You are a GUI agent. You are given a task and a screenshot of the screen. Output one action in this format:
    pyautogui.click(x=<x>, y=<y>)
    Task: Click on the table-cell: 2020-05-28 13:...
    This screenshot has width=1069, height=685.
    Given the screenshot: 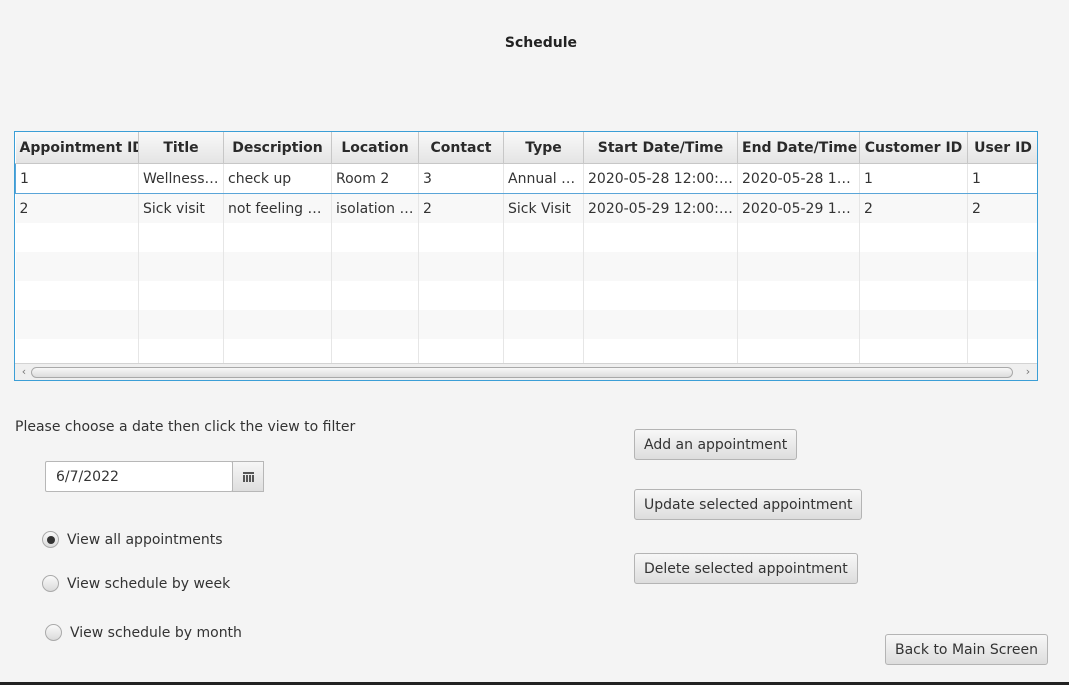 What is the action you would take?
    pyautogui.click(x=798, y=178)
    